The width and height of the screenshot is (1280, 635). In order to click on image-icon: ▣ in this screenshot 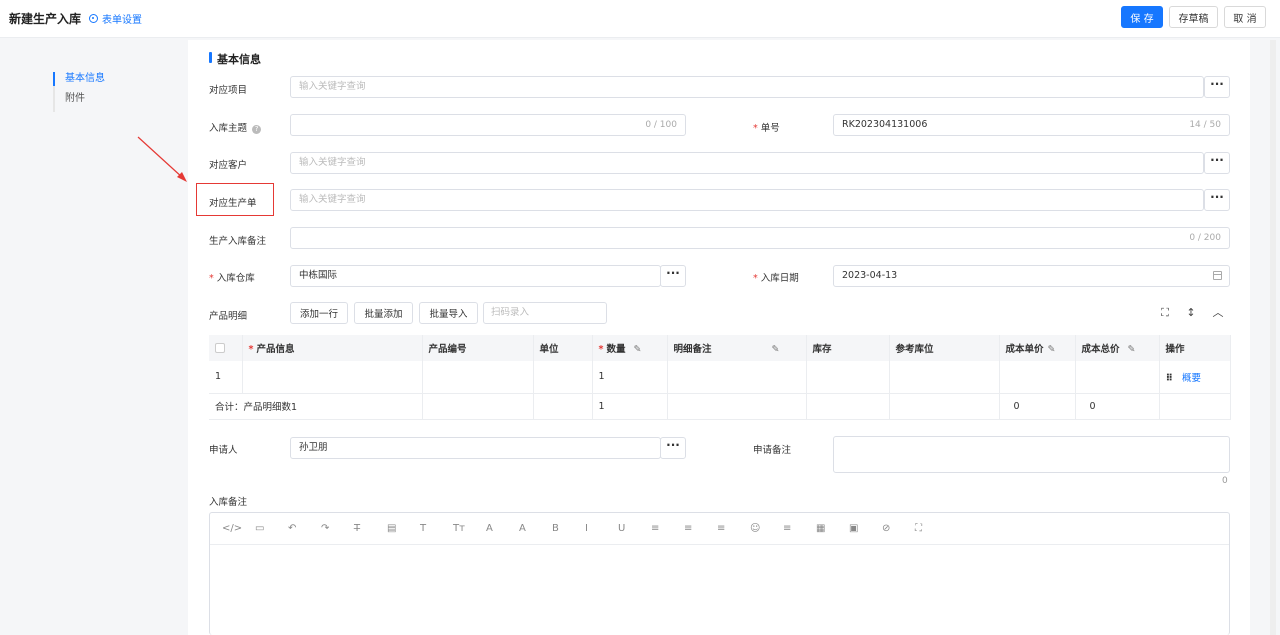, I will do `click(865, 528)`.